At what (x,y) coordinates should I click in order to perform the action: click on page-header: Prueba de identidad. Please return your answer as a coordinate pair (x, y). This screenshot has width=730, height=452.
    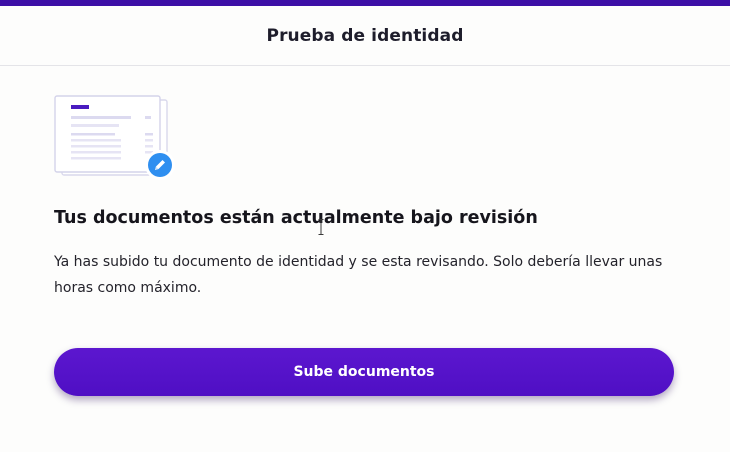
    Looking at the image, I should click on (365, 36).